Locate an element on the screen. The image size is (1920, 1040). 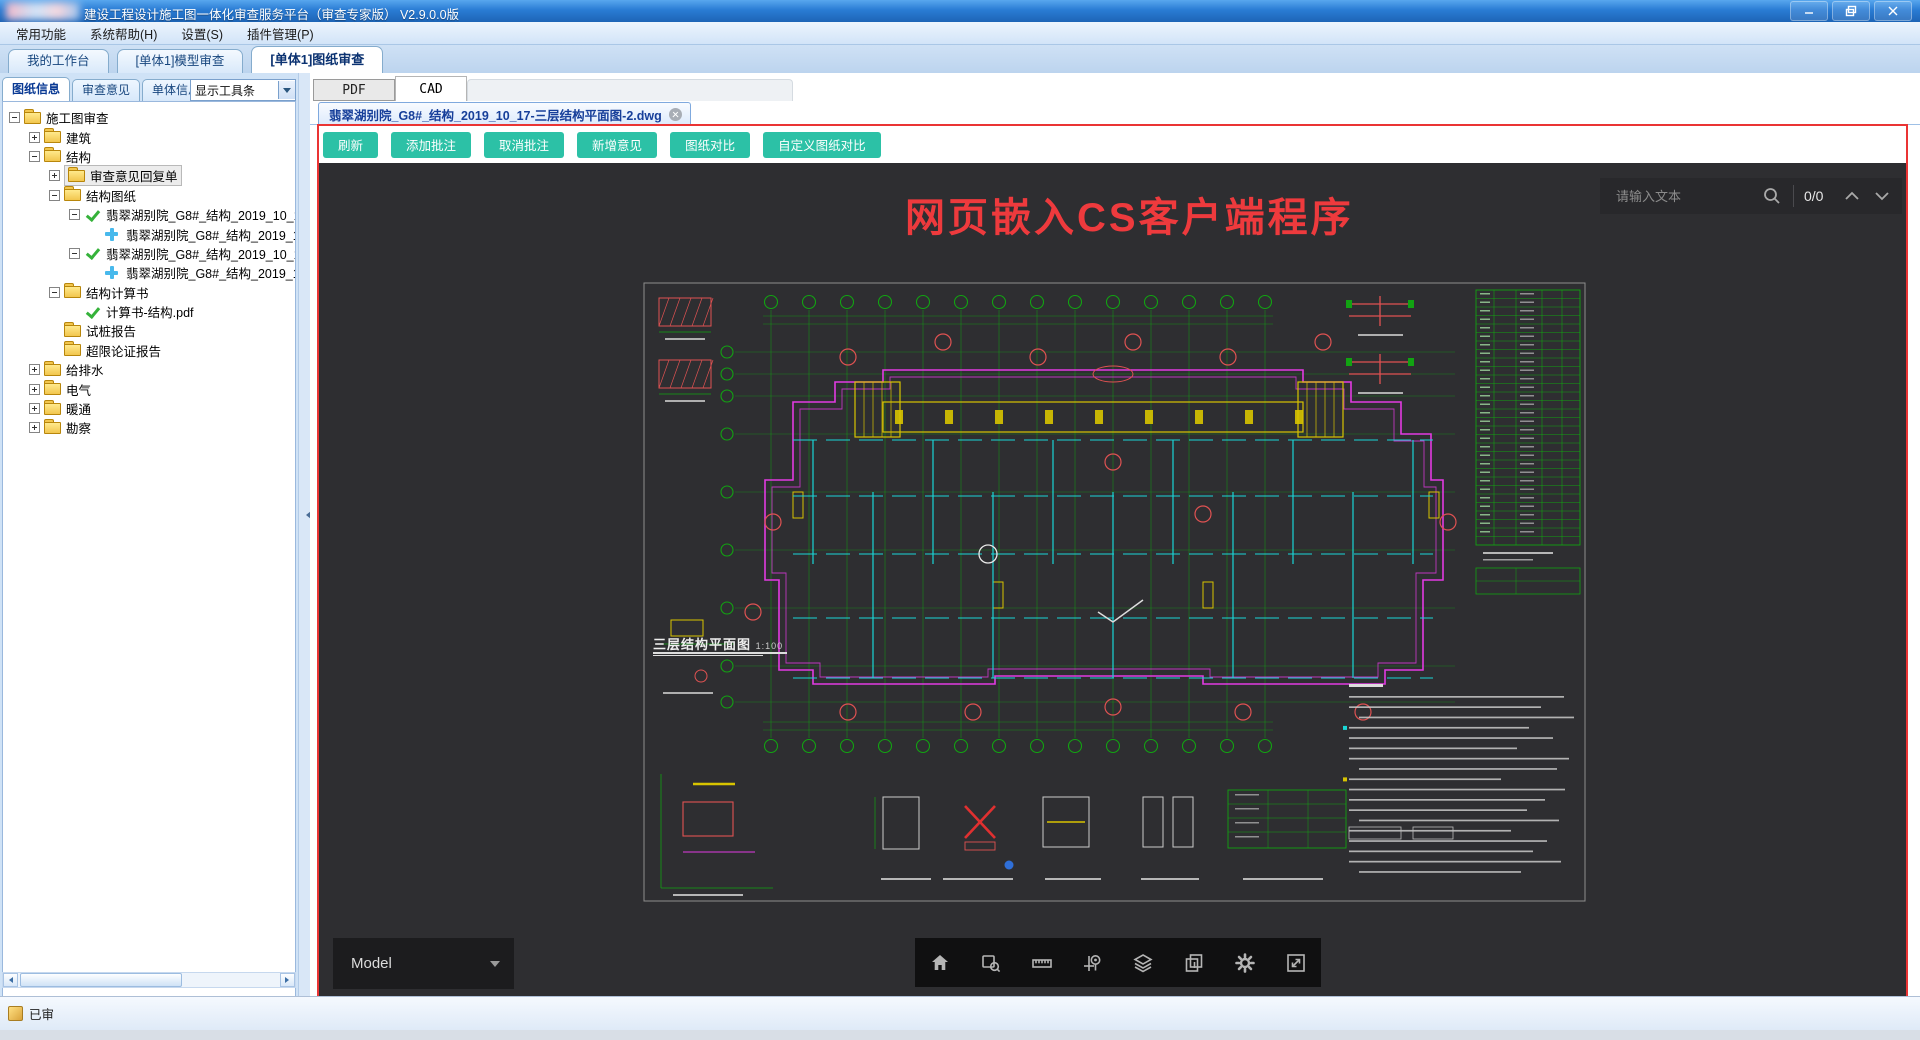
file-tab-row: 翡翠湖别院_G8#_结构_2019_10_17-三层结构平面图-2.dwg is located at coordinates (1115, 113).